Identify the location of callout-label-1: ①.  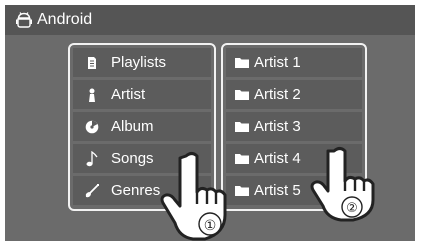
(210, 226).